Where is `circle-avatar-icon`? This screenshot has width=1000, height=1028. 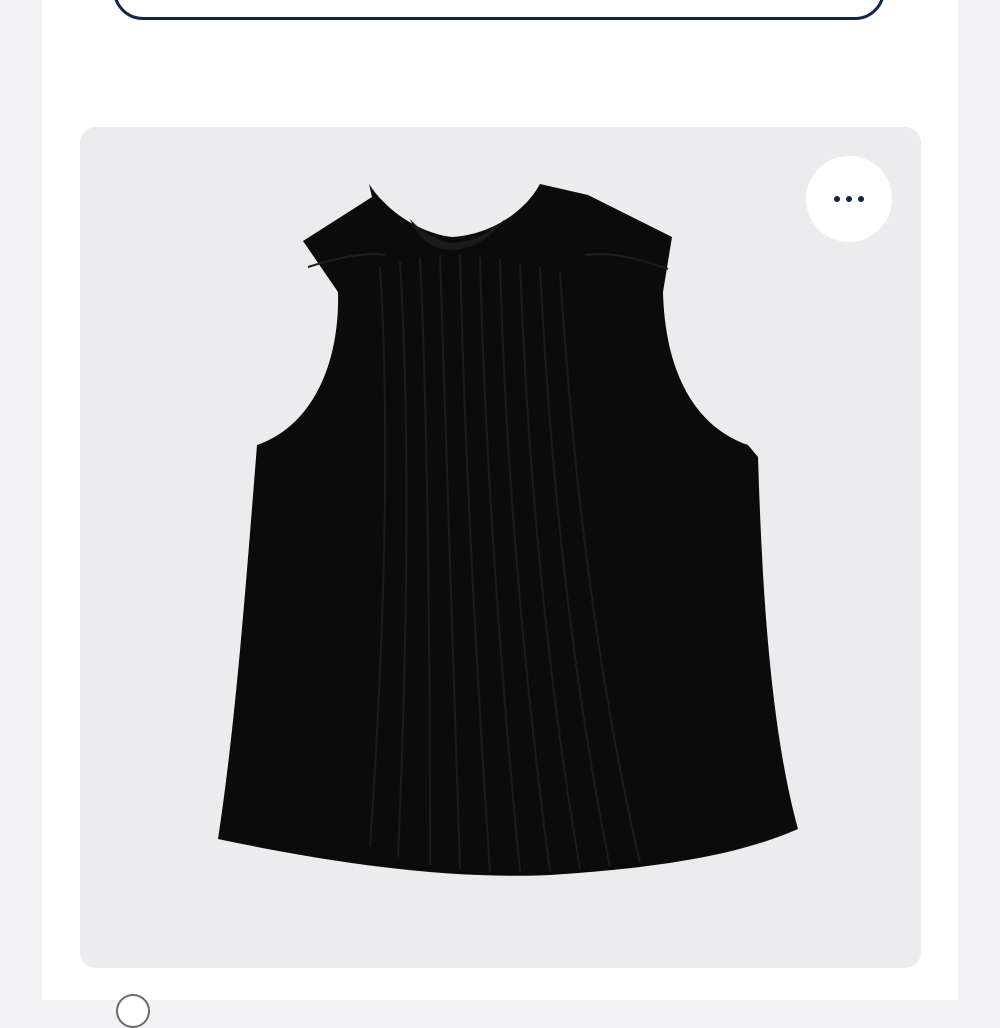 circle-avatar-icon is located at coordinates (133, 1011).